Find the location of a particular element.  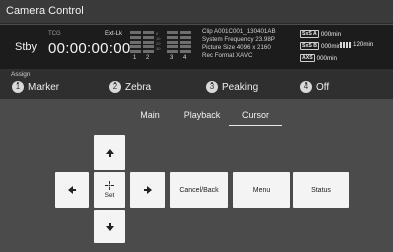

meter-channel-label: 2 is located at coordinates (148, 58).